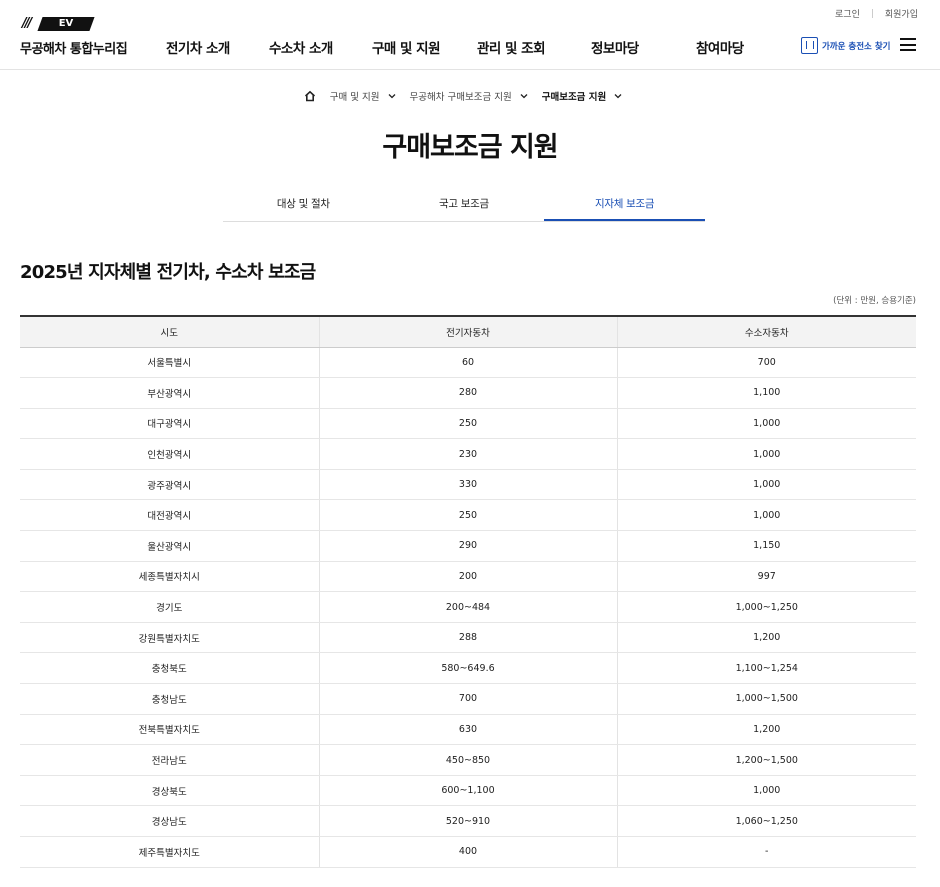  What do you see at coordinates (169, 852) in the screenshot?
I see `region-cell: 제주특별자치도` at bounding box center [169, 852].